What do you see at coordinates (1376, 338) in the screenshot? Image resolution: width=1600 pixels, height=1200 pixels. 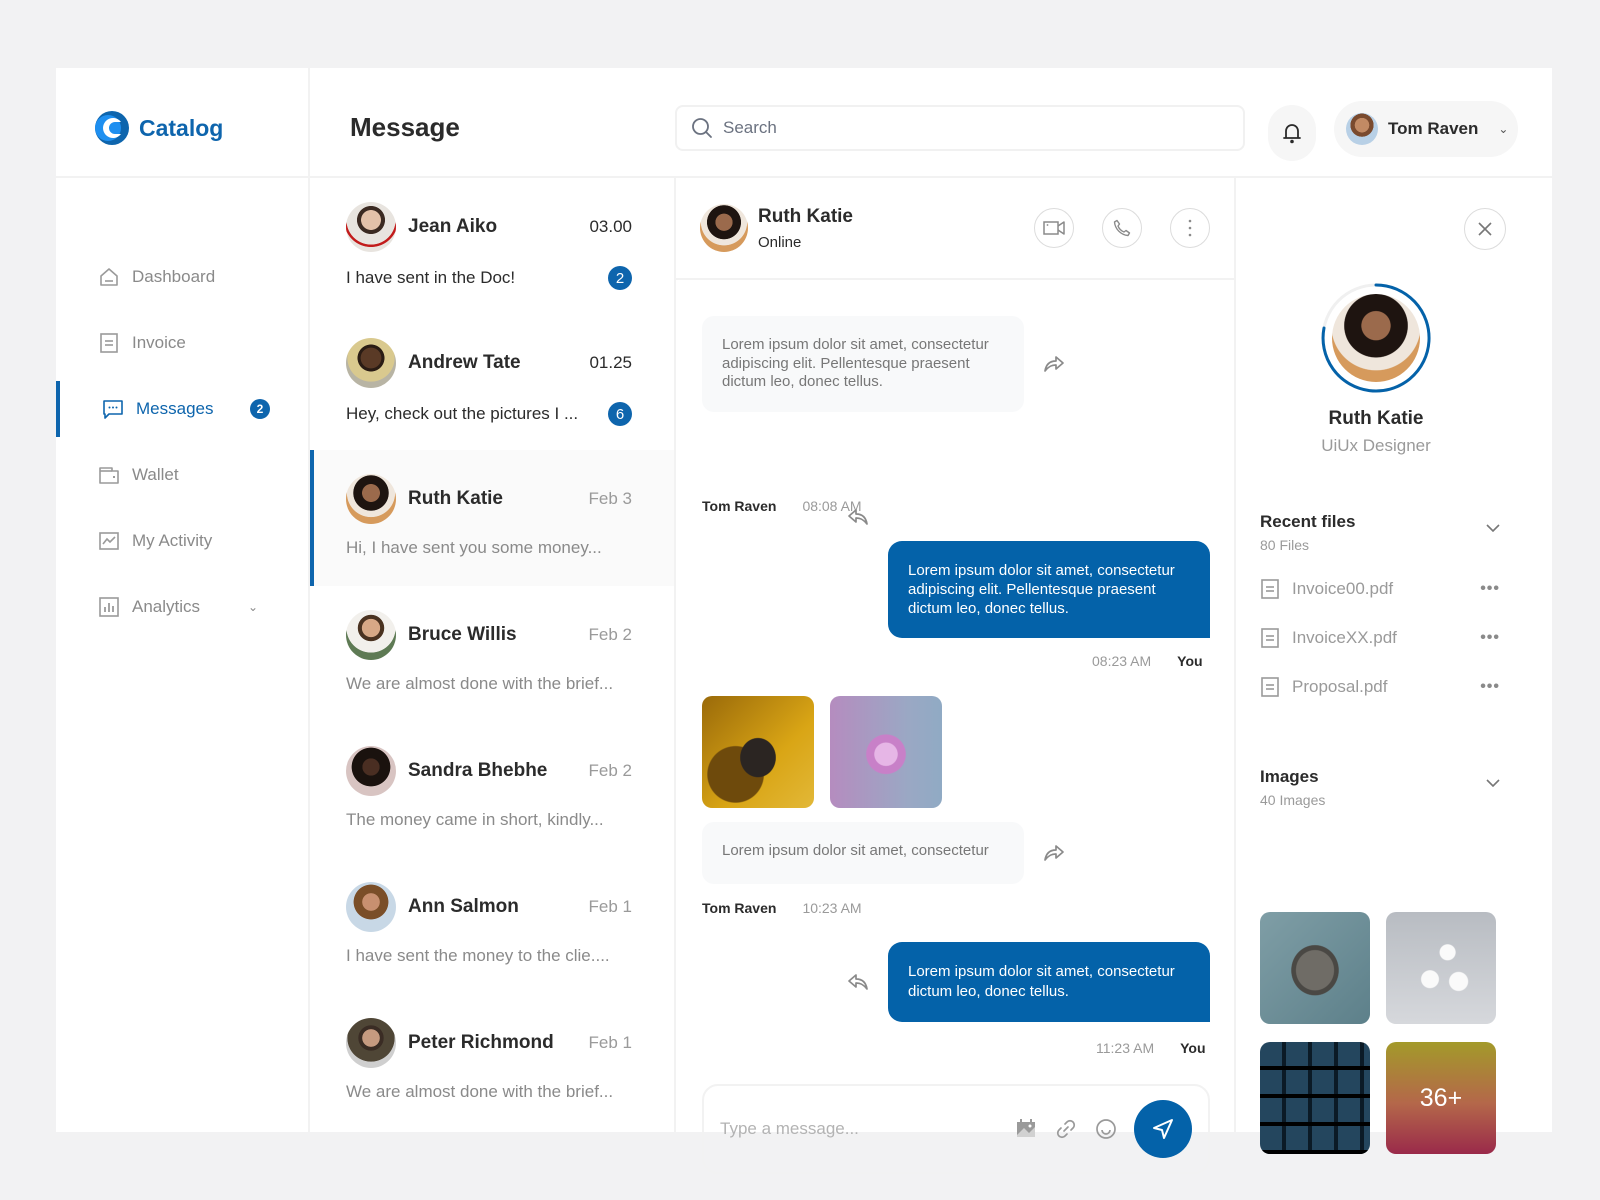 I see `profile-avatar` at bounding box center [1376, 338].